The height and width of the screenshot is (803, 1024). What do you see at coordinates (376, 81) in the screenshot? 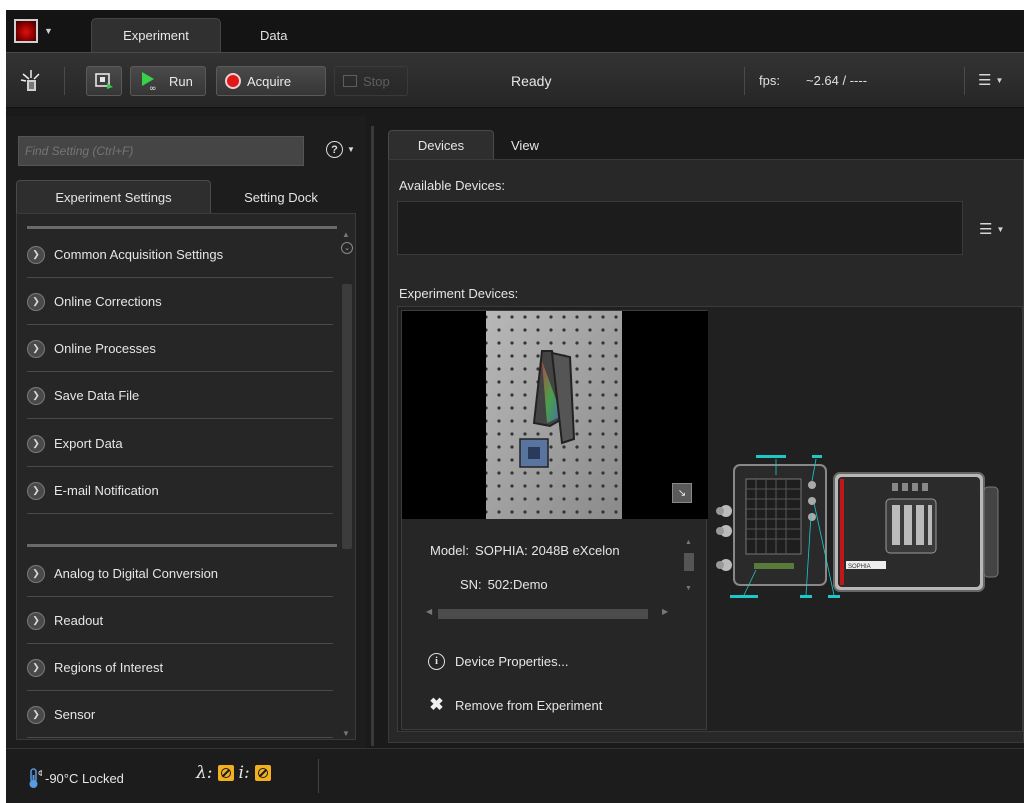
I see `stop-label: Stop` at bounding box center [376, 81].